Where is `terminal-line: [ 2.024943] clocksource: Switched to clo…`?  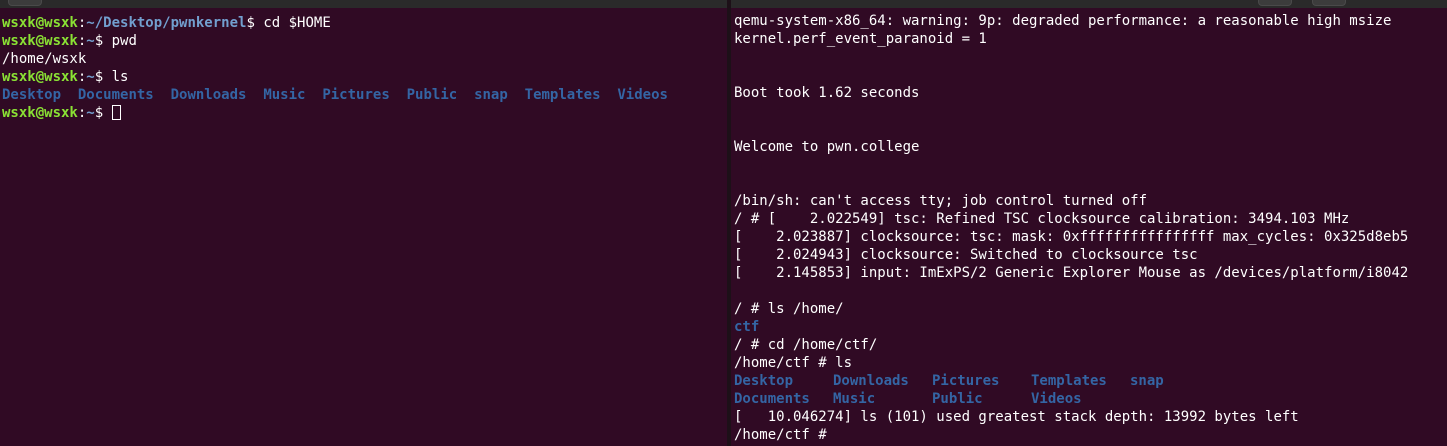 terminal-line: [ 2.024943] clocksource: Switched to clo… is located at coordinates (966, 255).